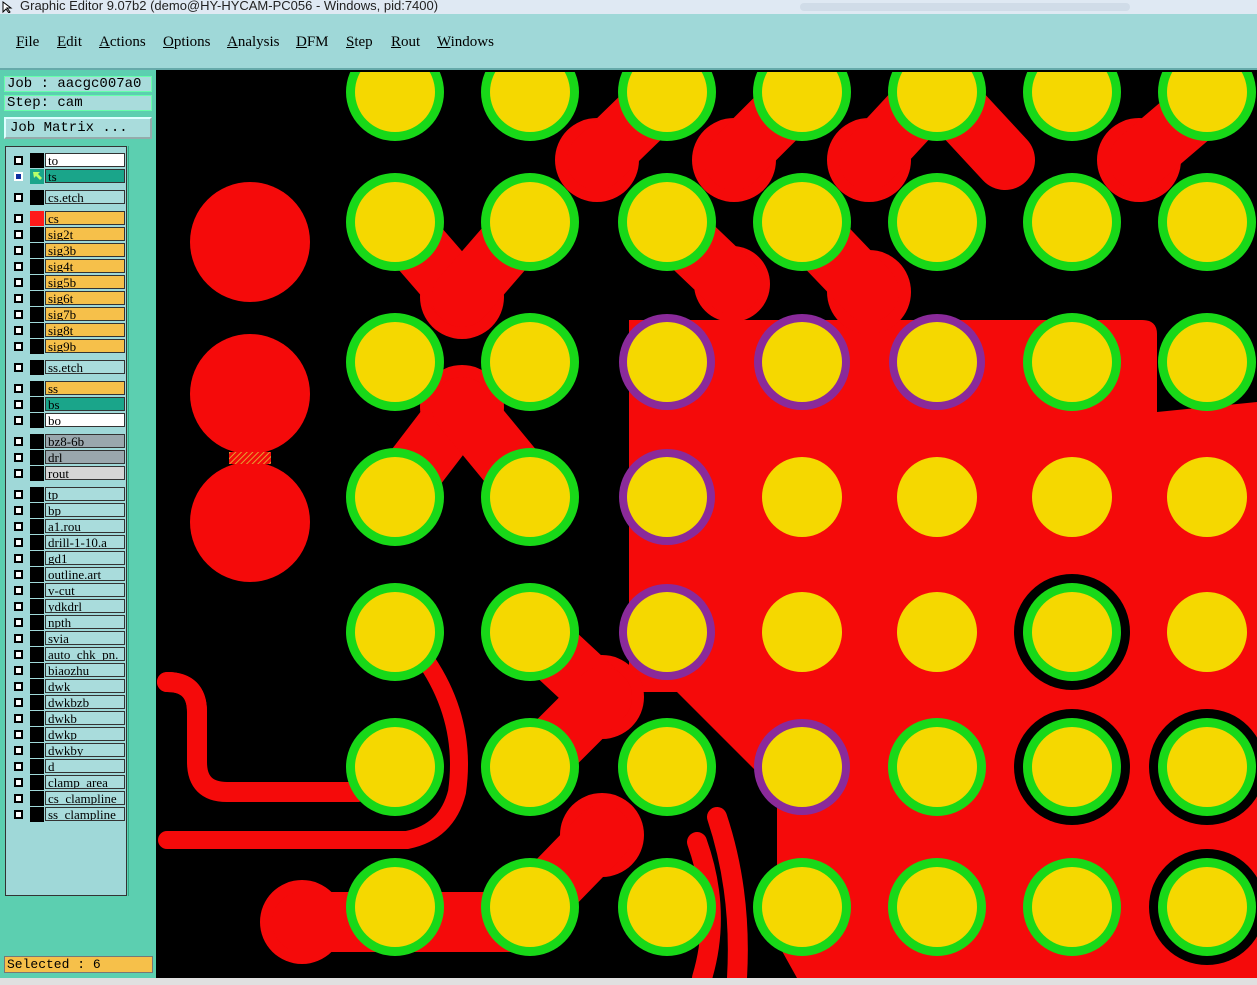 This screenshot has height=985, width=1257. I want to click on layer-row-sig4t: sig4t, so click(68, 266).